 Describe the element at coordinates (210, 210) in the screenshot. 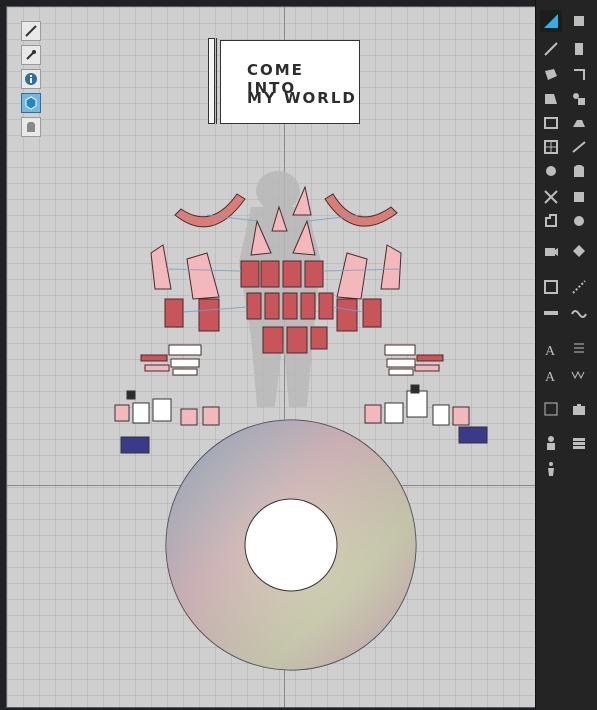

I see `pattern-piece-arc-left` at that location.